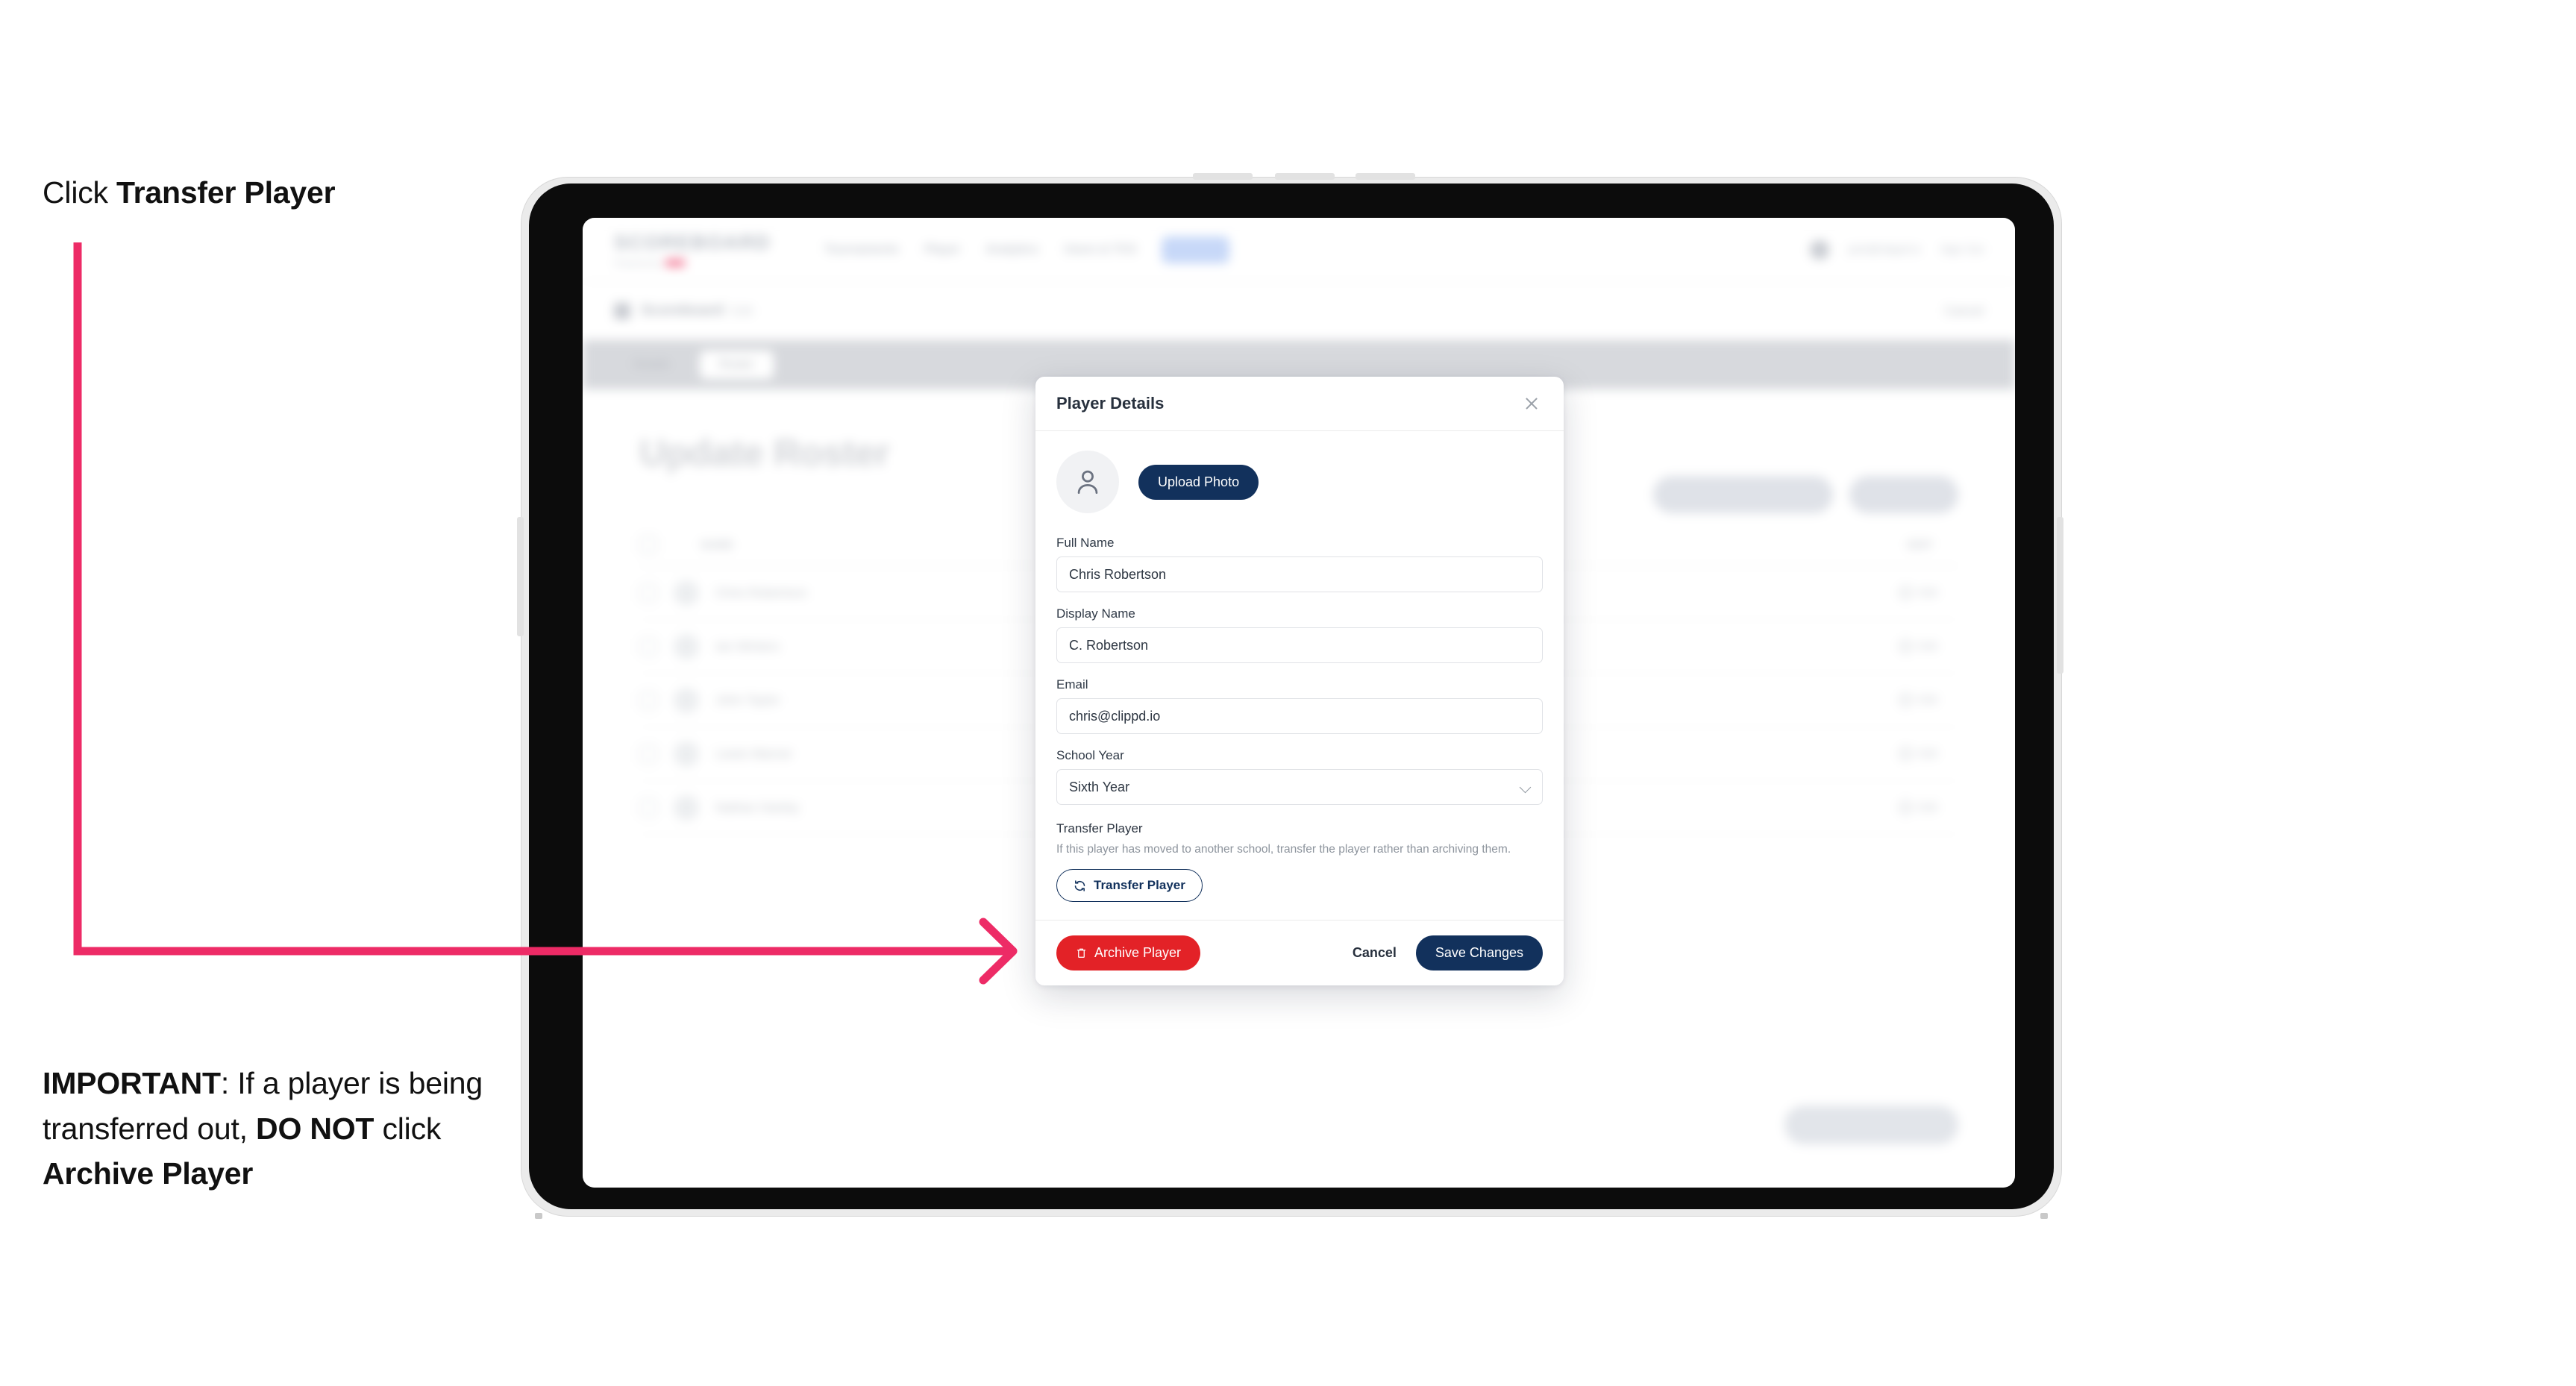 The height and width of the screenshot is (1386, 2576). Describe the element at coordinates (638, 263) in the screenshot. I see `brand-sub-text: Powered by` at that location.